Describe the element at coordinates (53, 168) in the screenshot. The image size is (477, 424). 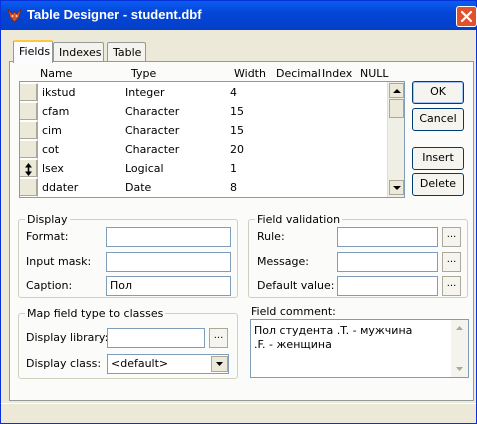
I see `field-name-cell: lsex` at that location.